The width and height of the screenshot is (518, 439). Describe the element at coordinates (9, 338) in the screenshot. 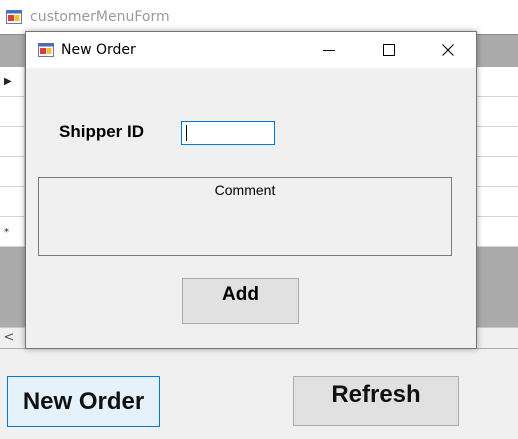

I see `scroll-left-arrow-icon: <` at that location.